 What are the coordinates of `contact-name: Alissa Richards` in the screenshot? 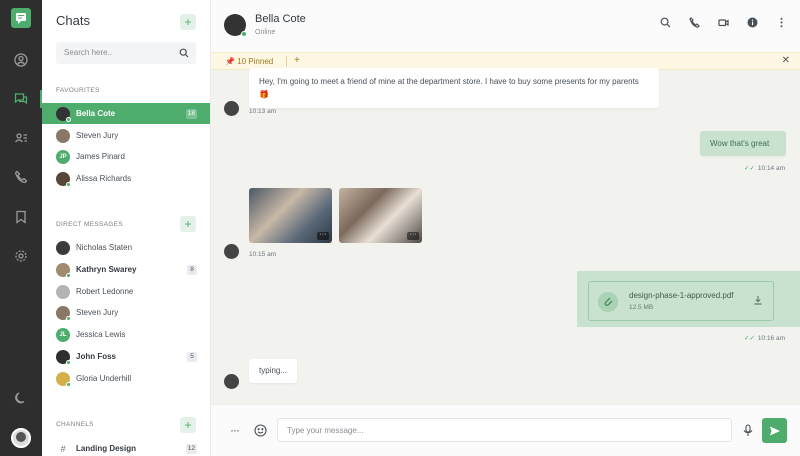 It's located at (104, 178).